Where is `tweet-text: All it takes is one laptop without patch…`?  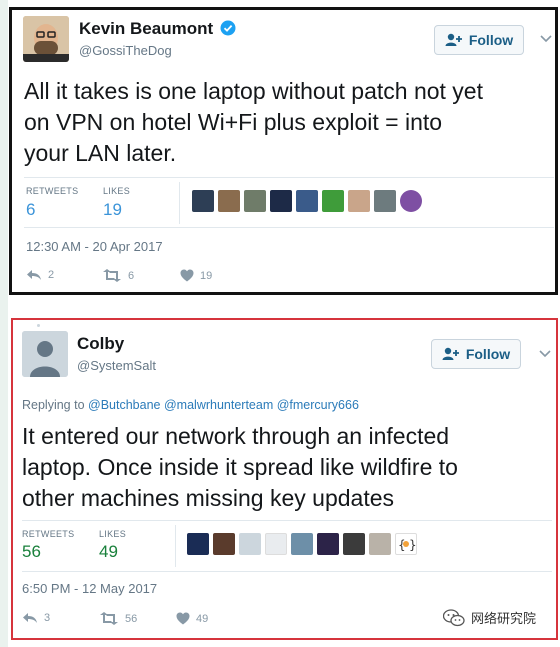 tweet-text: All it takes is one laptop without patch… is located at coordinates (289, 122).